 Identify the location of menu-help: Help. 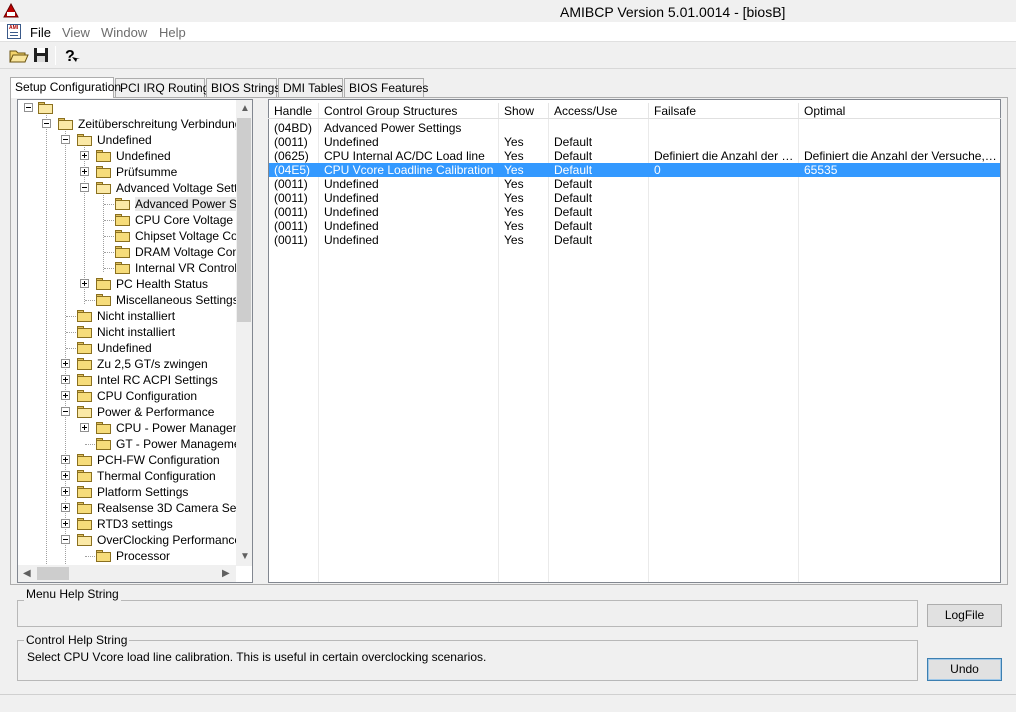
(172, 32).